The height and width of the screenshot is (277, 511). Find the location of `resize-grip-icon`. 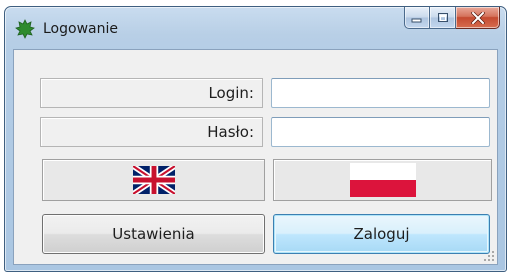

resize-grip-icon is located at coordinates (489, 256).